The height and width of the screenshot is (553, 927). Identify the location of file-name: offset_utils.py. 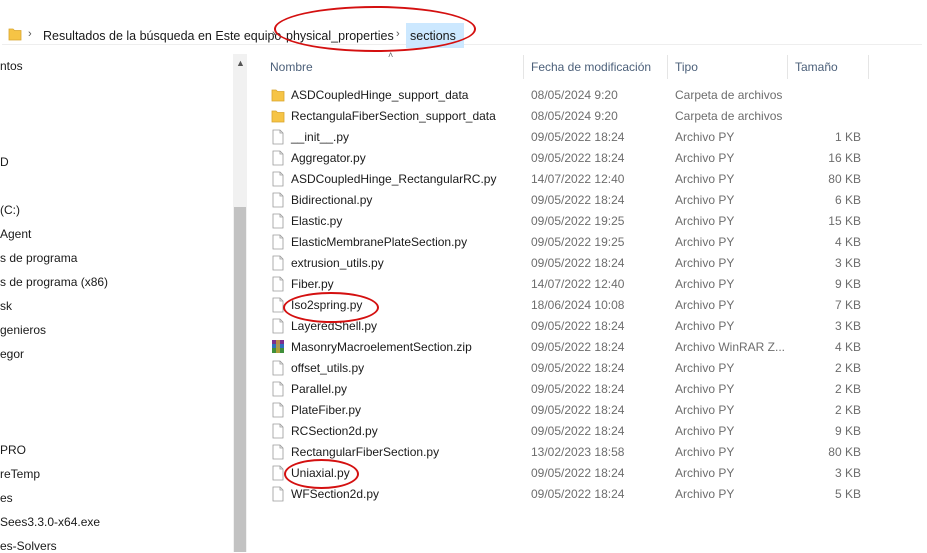
(328, 368).